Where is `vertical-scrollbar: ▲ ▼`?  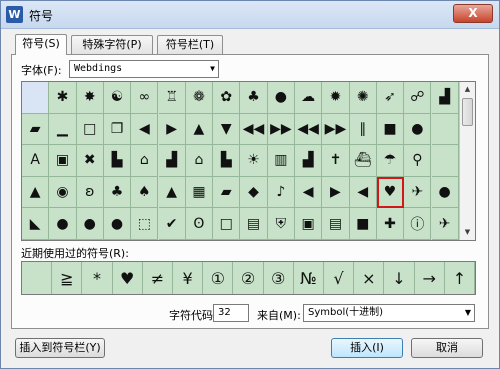 vertical-scrollbar: ▲ ▼ is located at coordinates (467, 161).